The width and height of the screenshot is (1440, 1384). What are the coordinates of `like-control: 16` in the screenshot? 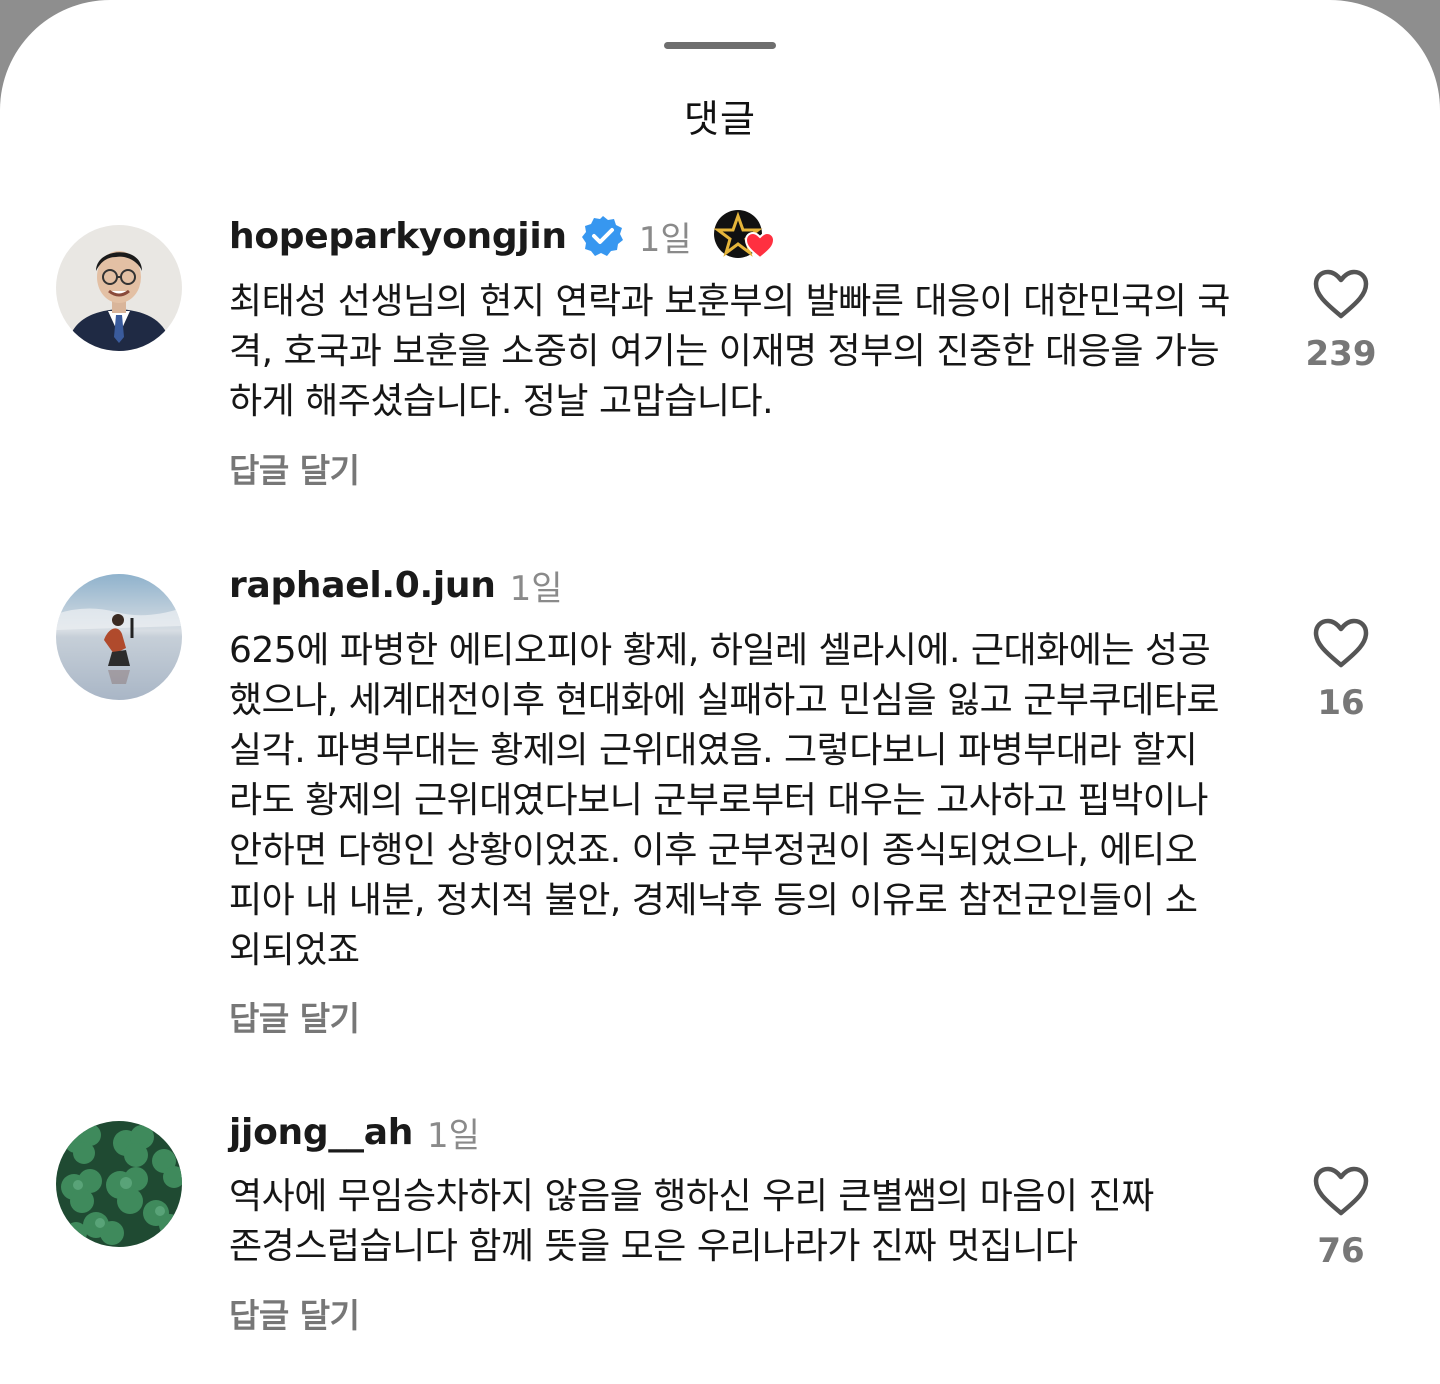 It's located at (1341, 670).